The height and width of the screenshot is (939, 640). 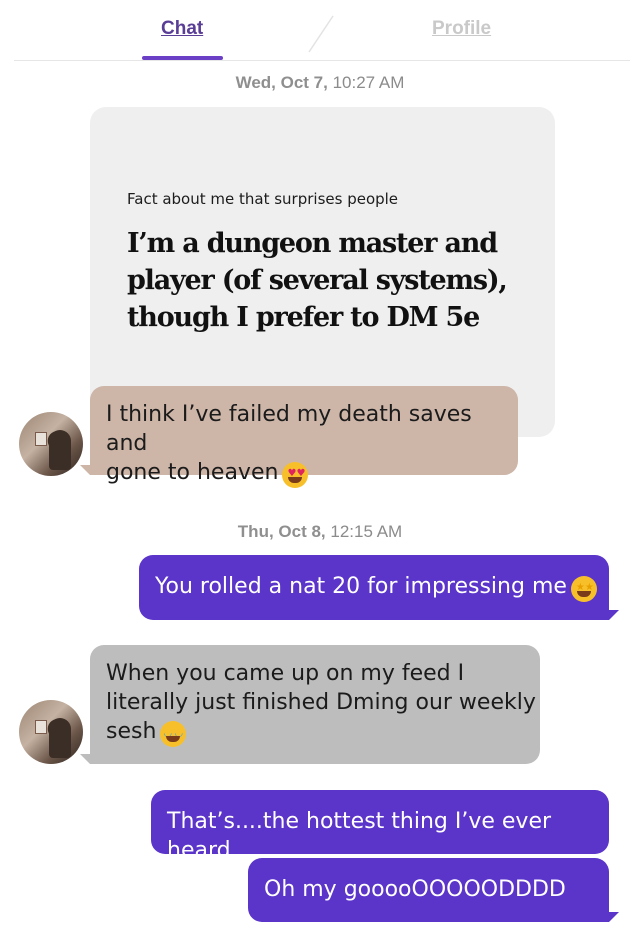 I want to click on message-bubble-sent: Oh my gooooOOOOODDDD, so click(x=428, y=890).